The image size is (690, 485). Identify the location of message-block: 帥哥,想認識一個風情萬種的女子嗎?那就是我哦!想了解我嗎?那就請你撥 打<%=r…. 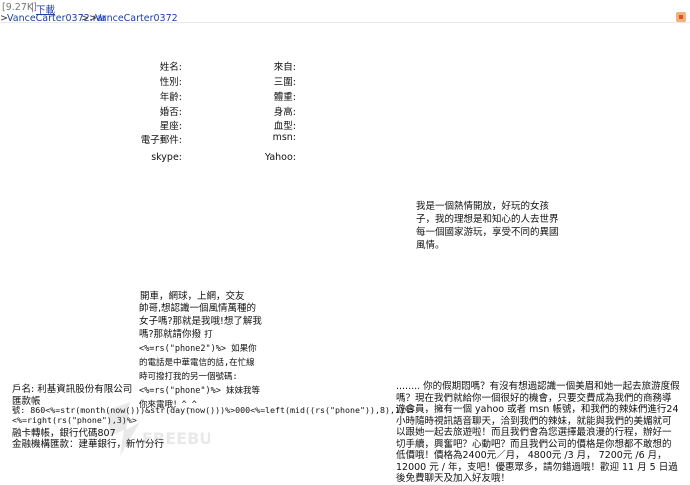
(201, 357).